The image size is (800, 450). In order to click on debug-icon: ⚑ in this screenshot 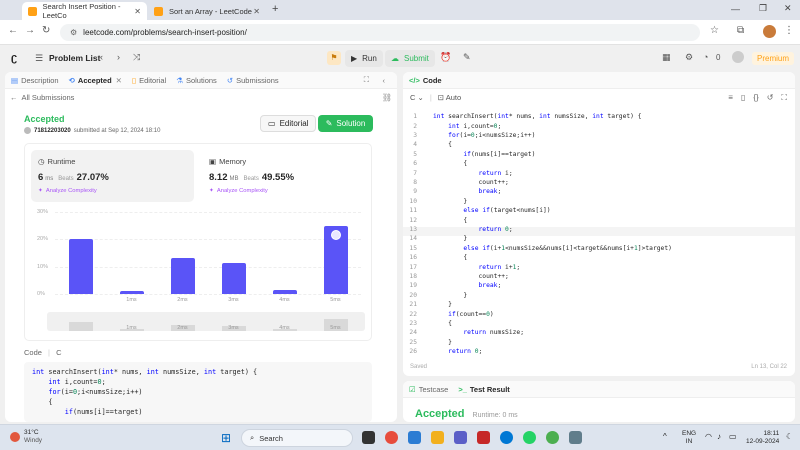, I will do `click(334, 58)`.